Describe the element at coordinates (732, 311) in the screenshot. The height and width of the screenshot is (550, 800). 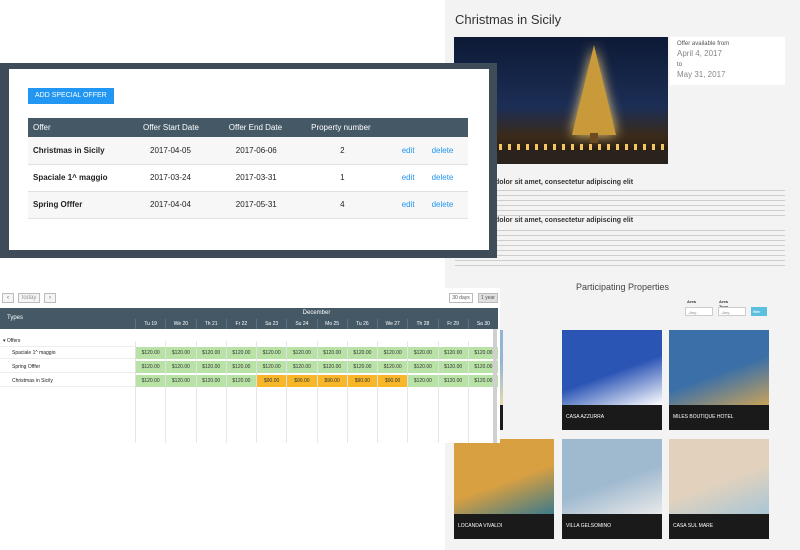
I see `area-type-select: -Any-` at that location.